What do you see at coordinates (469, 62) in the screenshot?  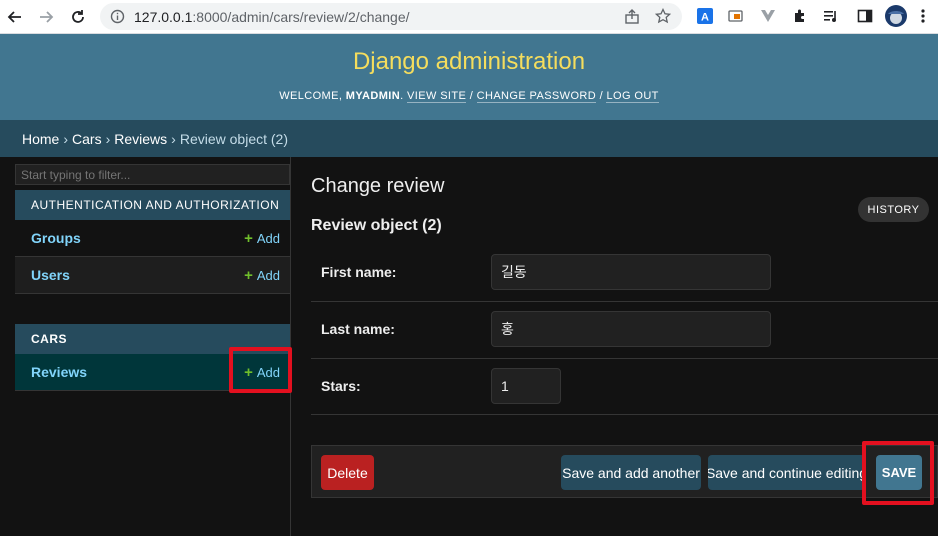 I see `site-title: Django administration` at bounding box center [469, 62].